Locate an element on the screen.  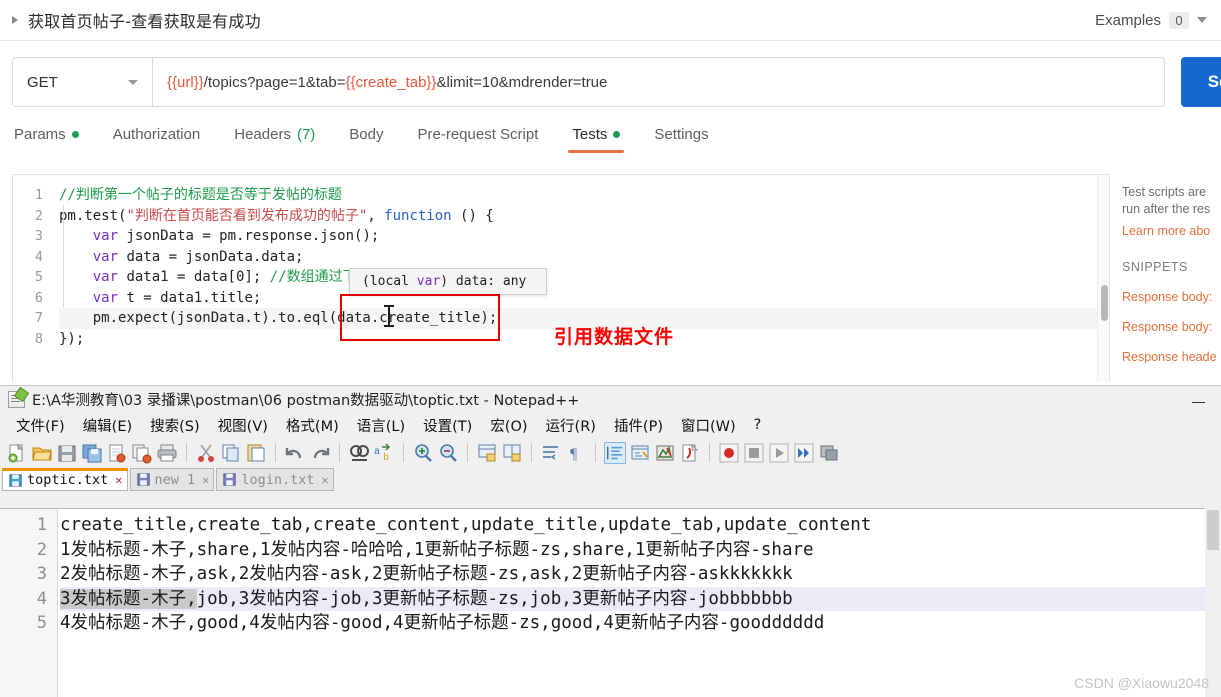
user-language-icon is located at coordinates (640, 453).